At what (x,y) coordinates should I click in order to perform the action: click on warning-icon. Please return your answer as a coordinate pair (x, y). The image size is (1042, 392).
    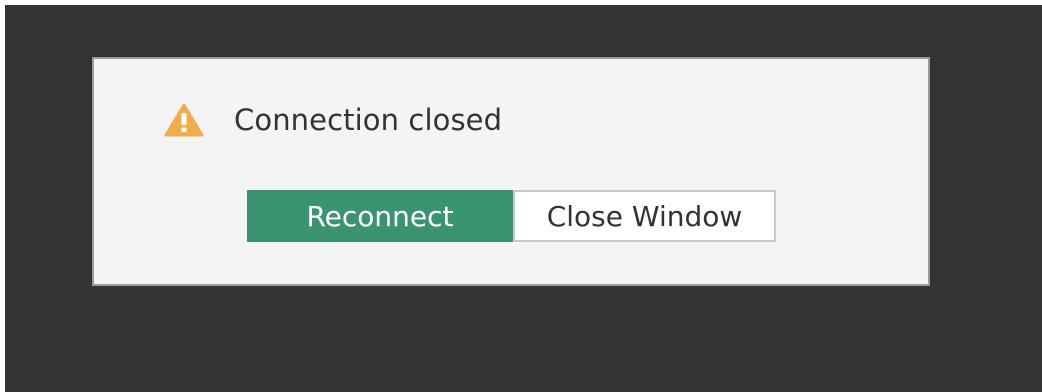
    Looking at the image, I should click on (184, 120).